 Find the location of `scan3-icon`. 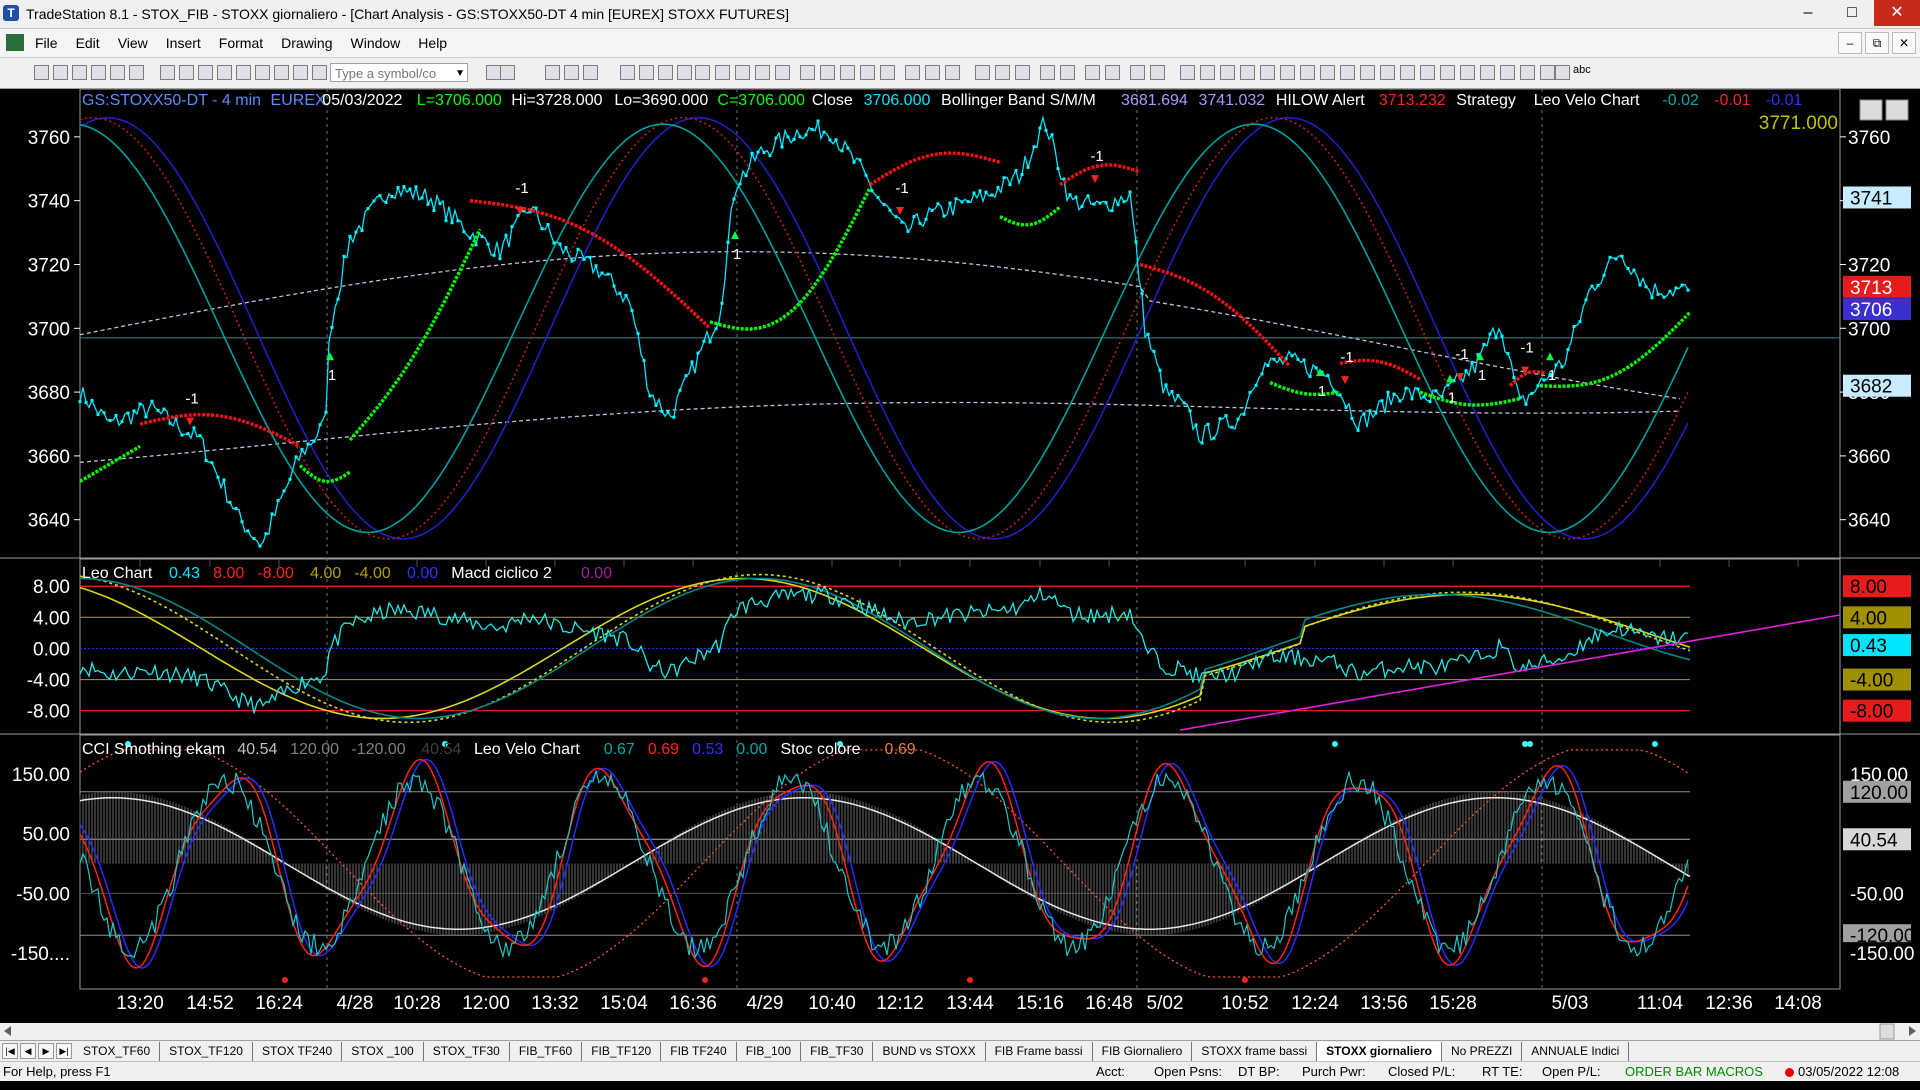

scan3-icon is located at coordinates (665, 72).